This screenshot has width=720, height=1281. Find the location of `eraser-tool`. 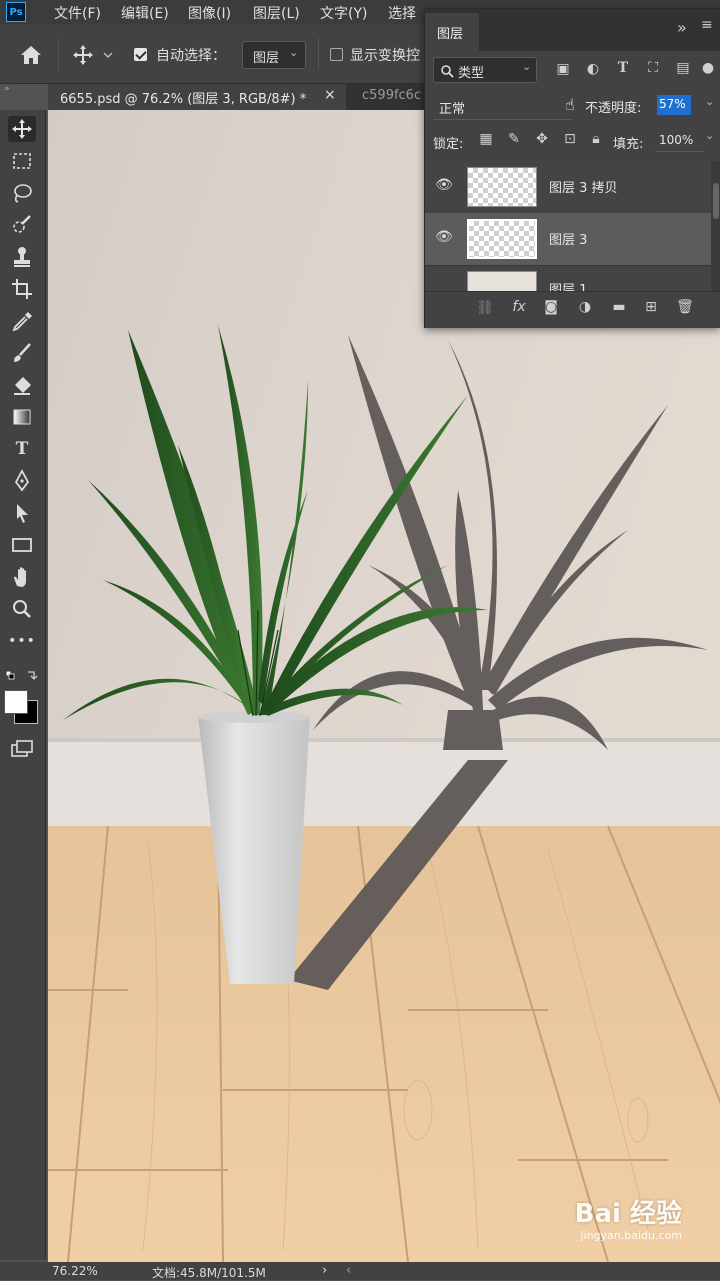

eraser-tool is located at coordinates (22, 385).